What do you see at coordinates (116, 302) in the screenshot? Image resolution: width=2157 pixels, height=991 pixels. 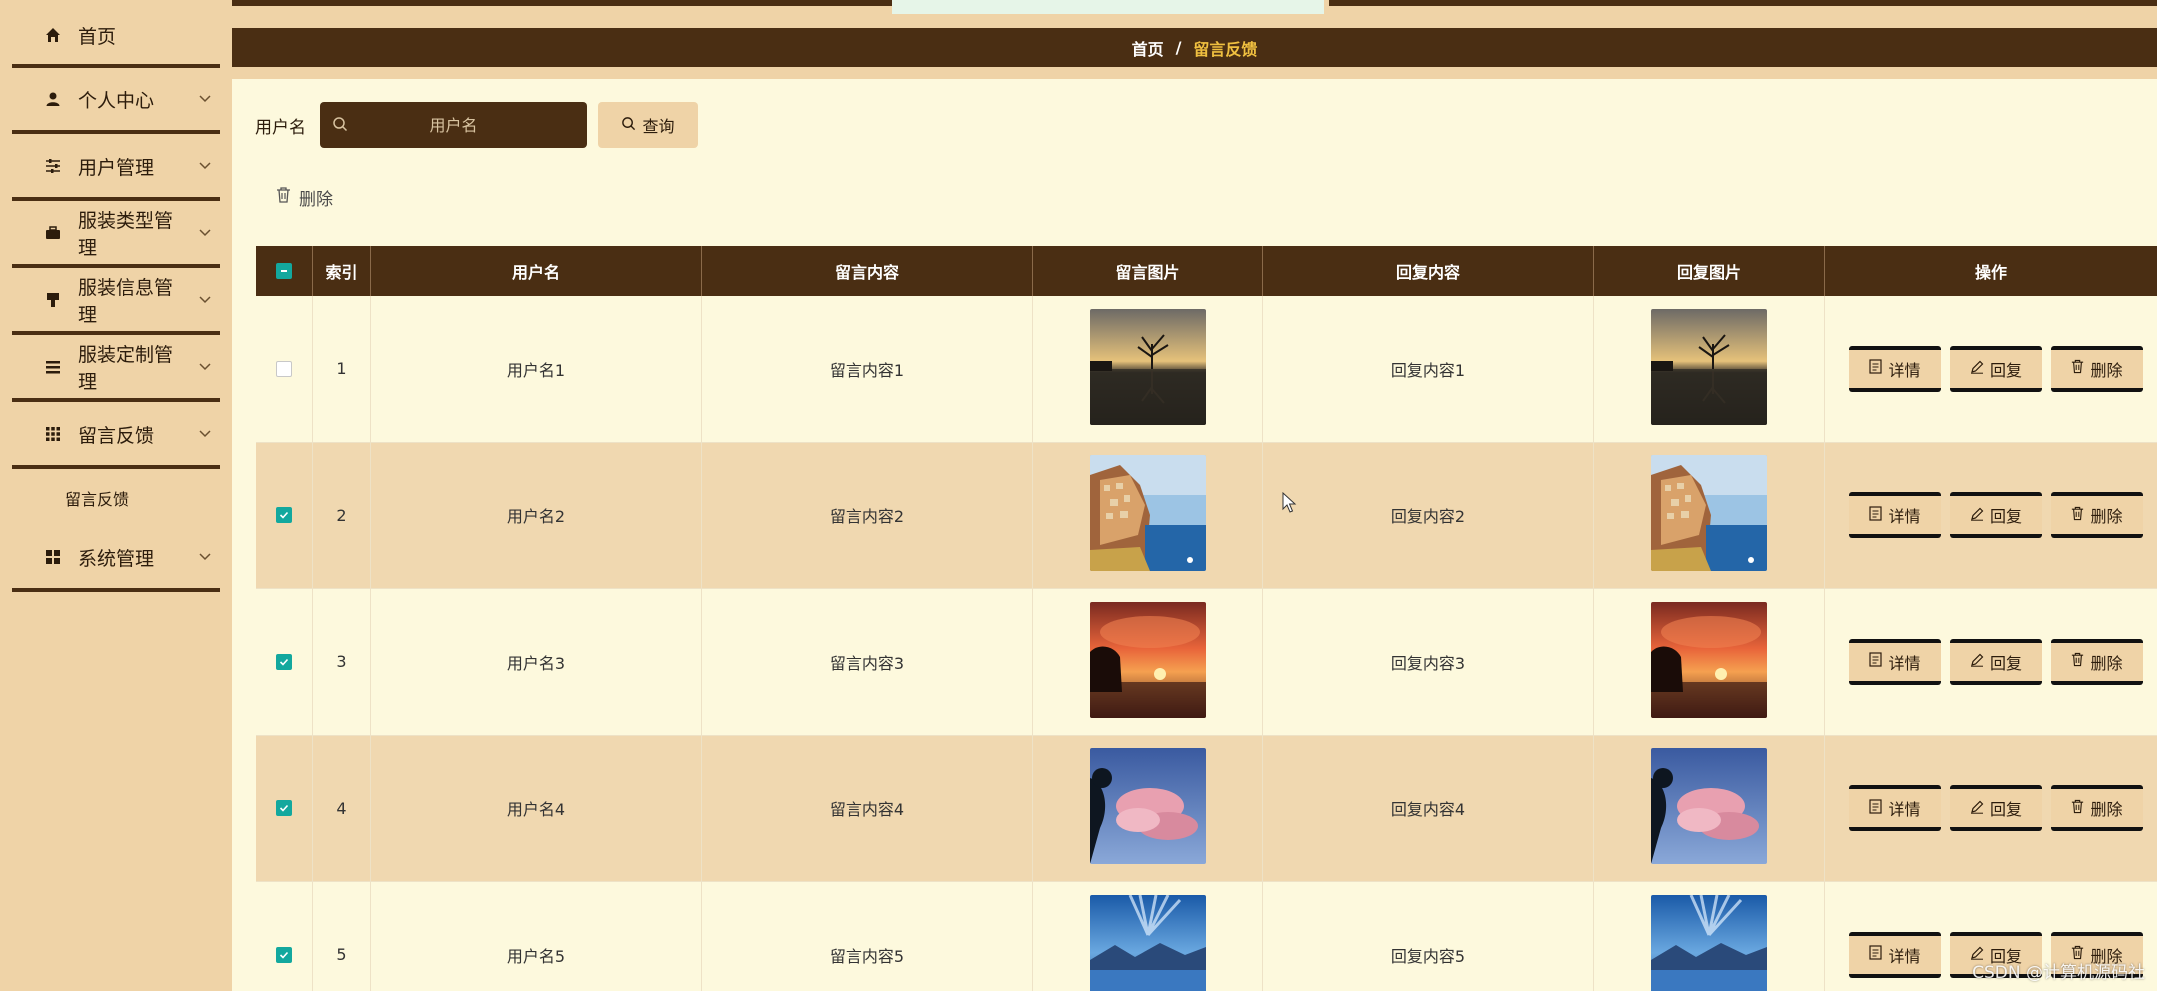 I see `sidebar-item-clothing-info: 服装信息管理` at bounding box center [116, 302].